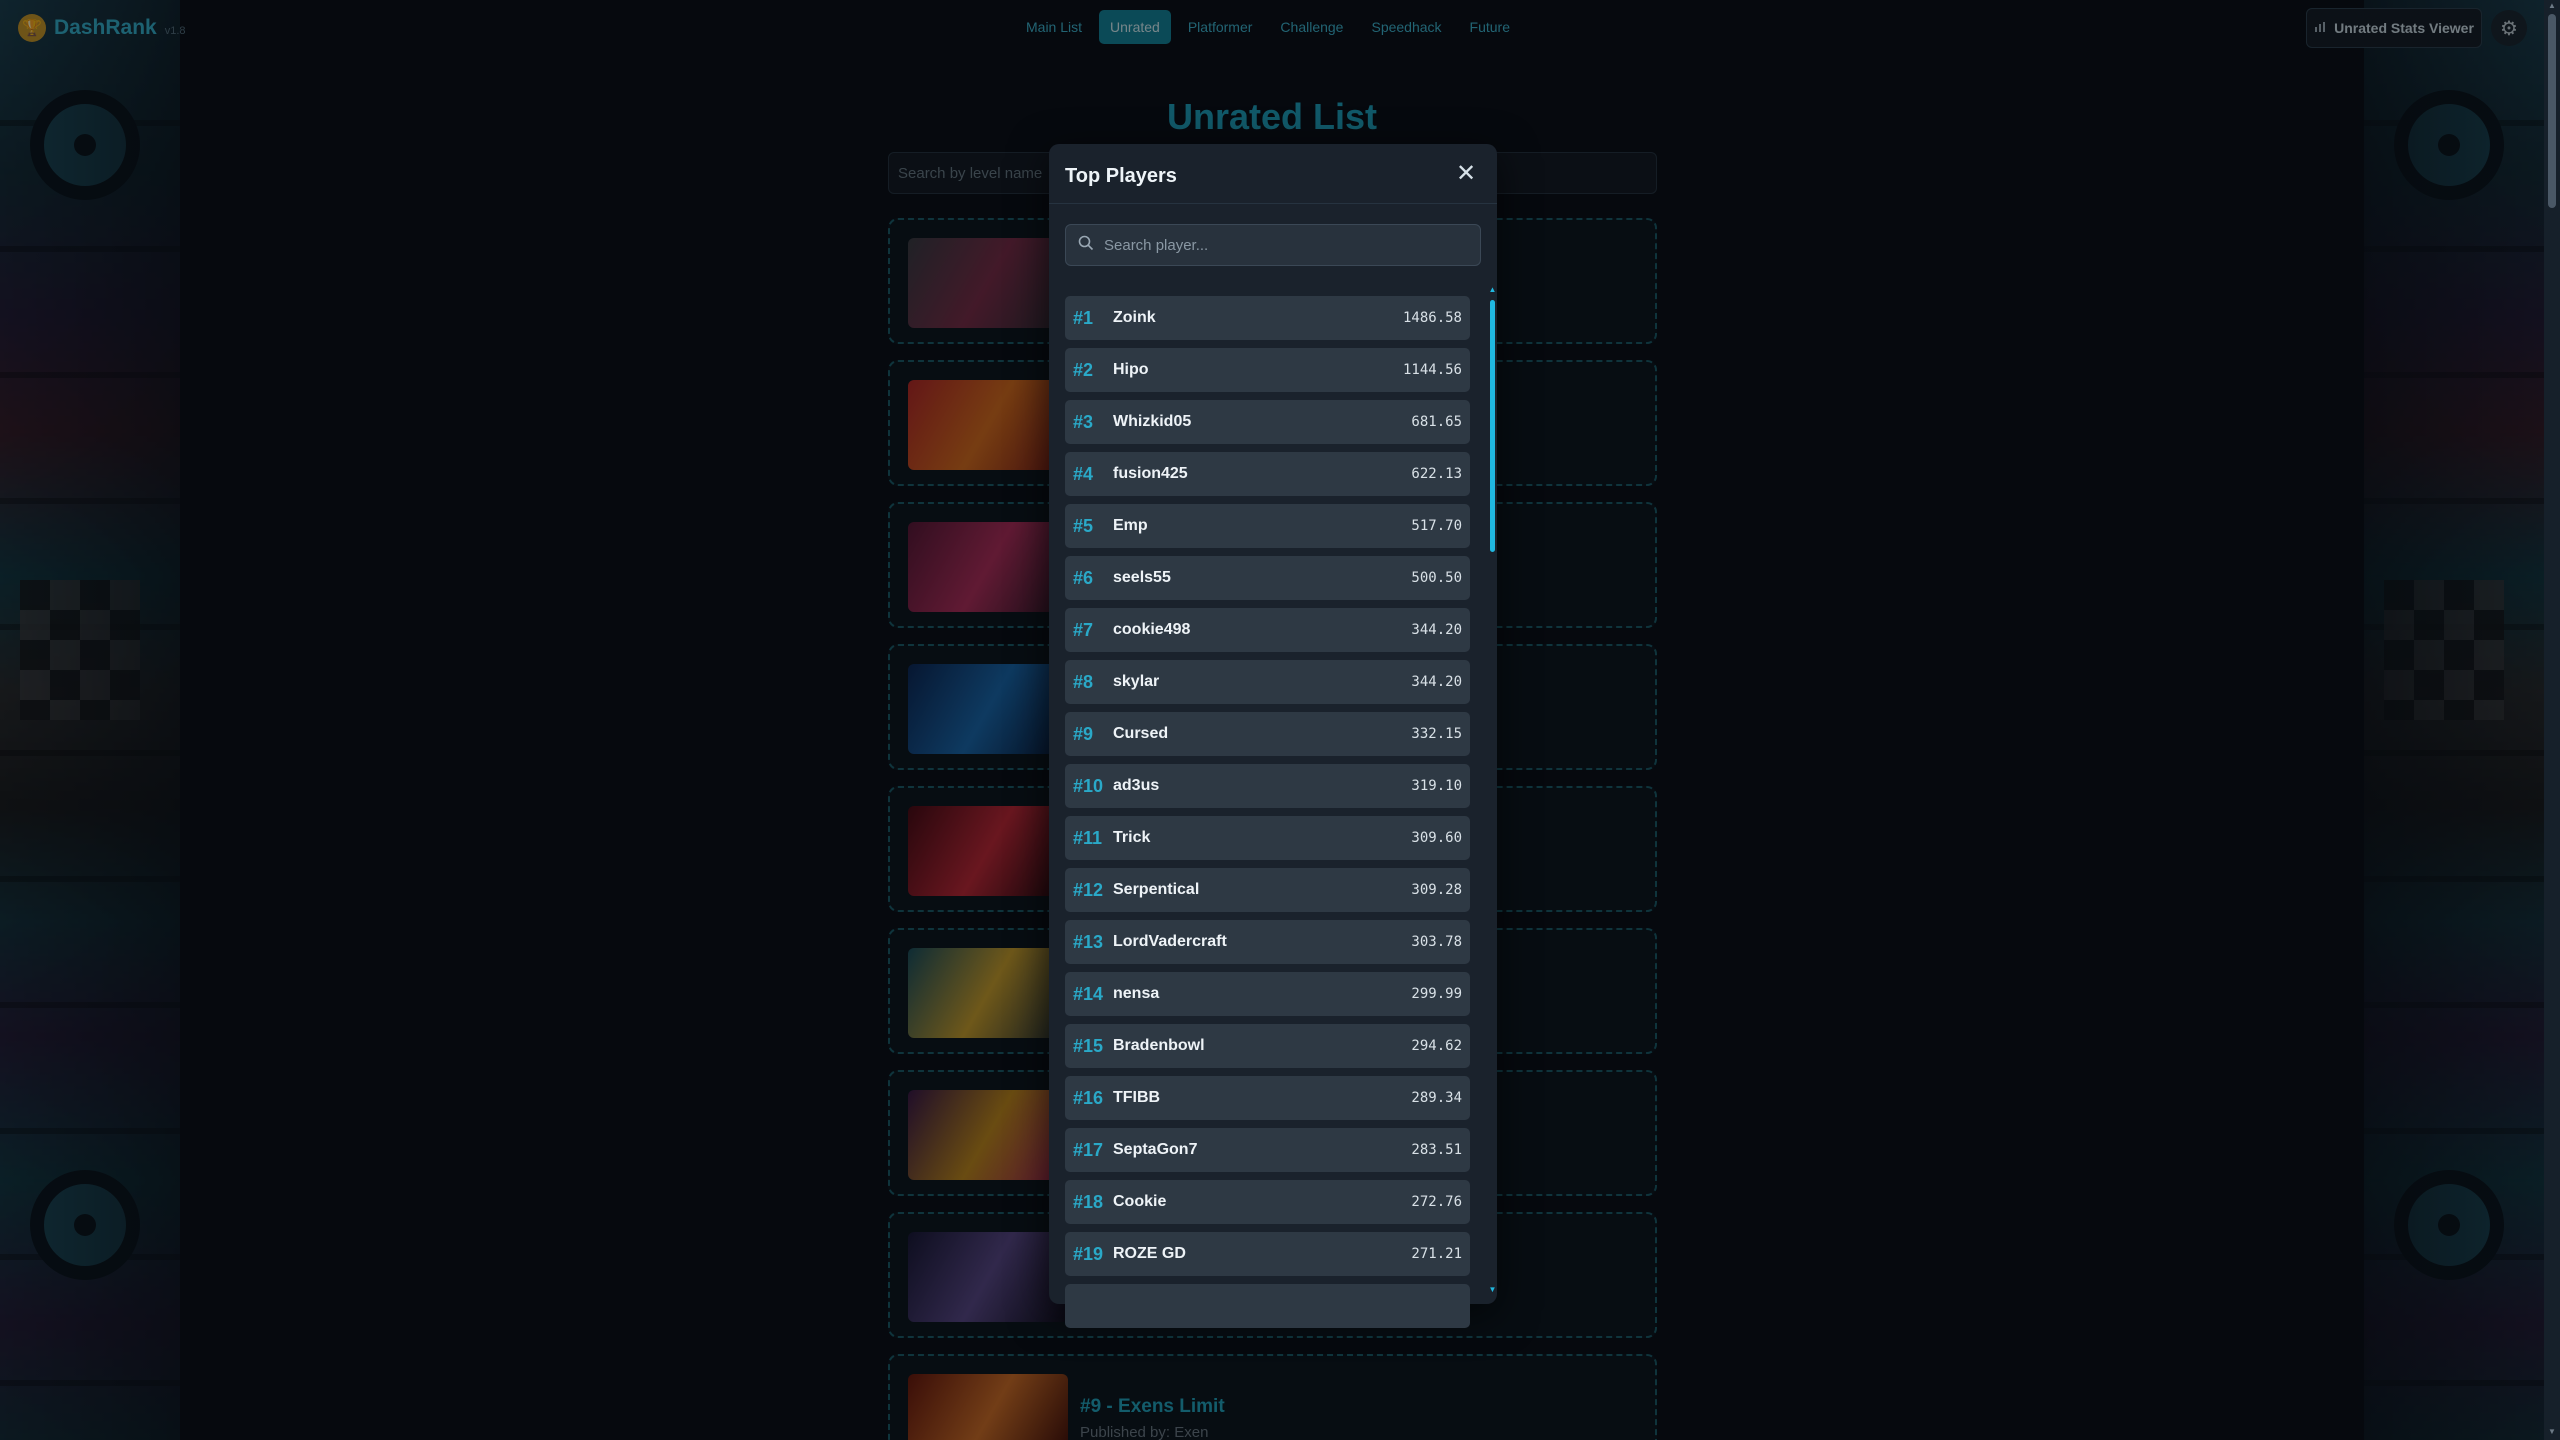  Describe the element at coordinates (1267, 526) in the screenshot. I see `player-row: #5 Emp 517.70` at that location.